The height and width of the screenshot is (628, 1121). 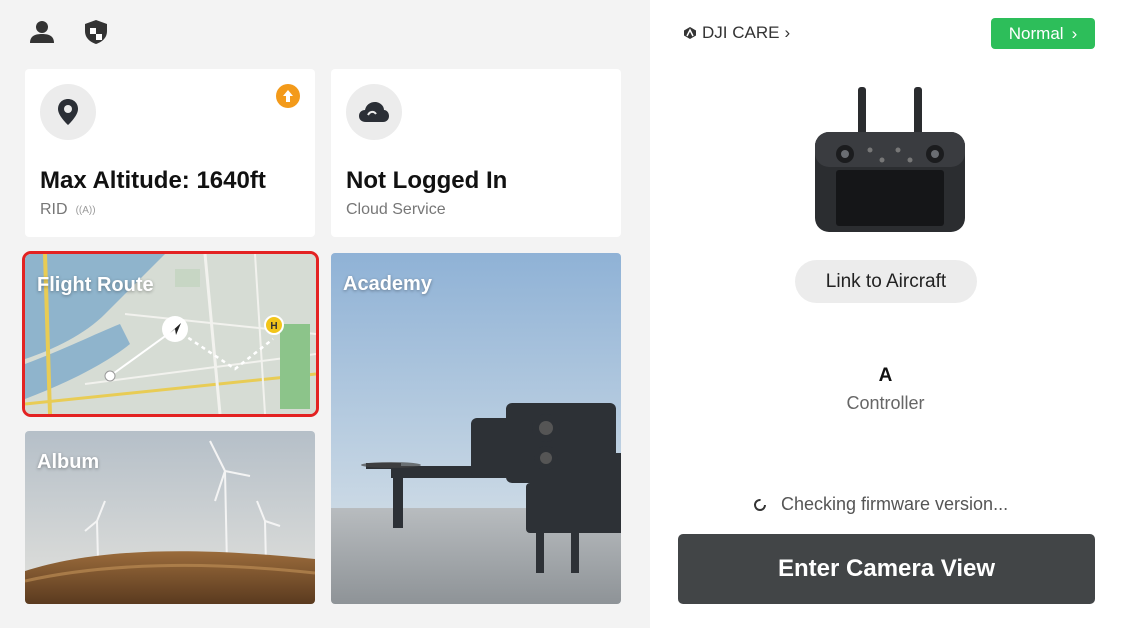 What do you see at coordinates (476, 153) in the screenshot?
I see `cloud-service-card: Not Logged In Cloud Service` at bounding box center [476, 153].